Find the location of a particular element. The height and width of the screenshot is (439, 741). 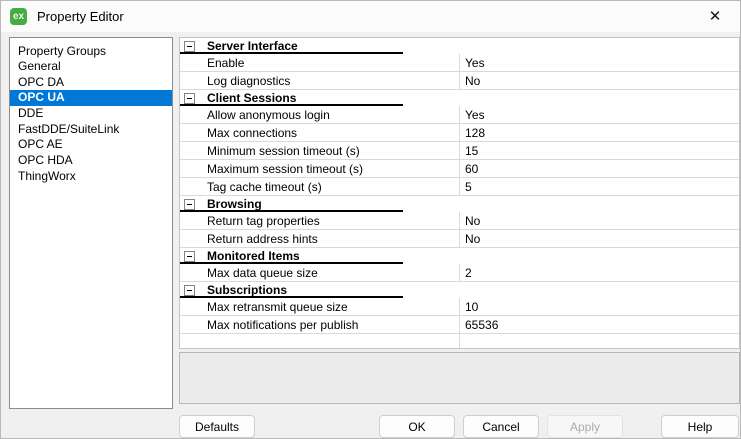

apply-button: Apply is located at coordinates (585, 426).